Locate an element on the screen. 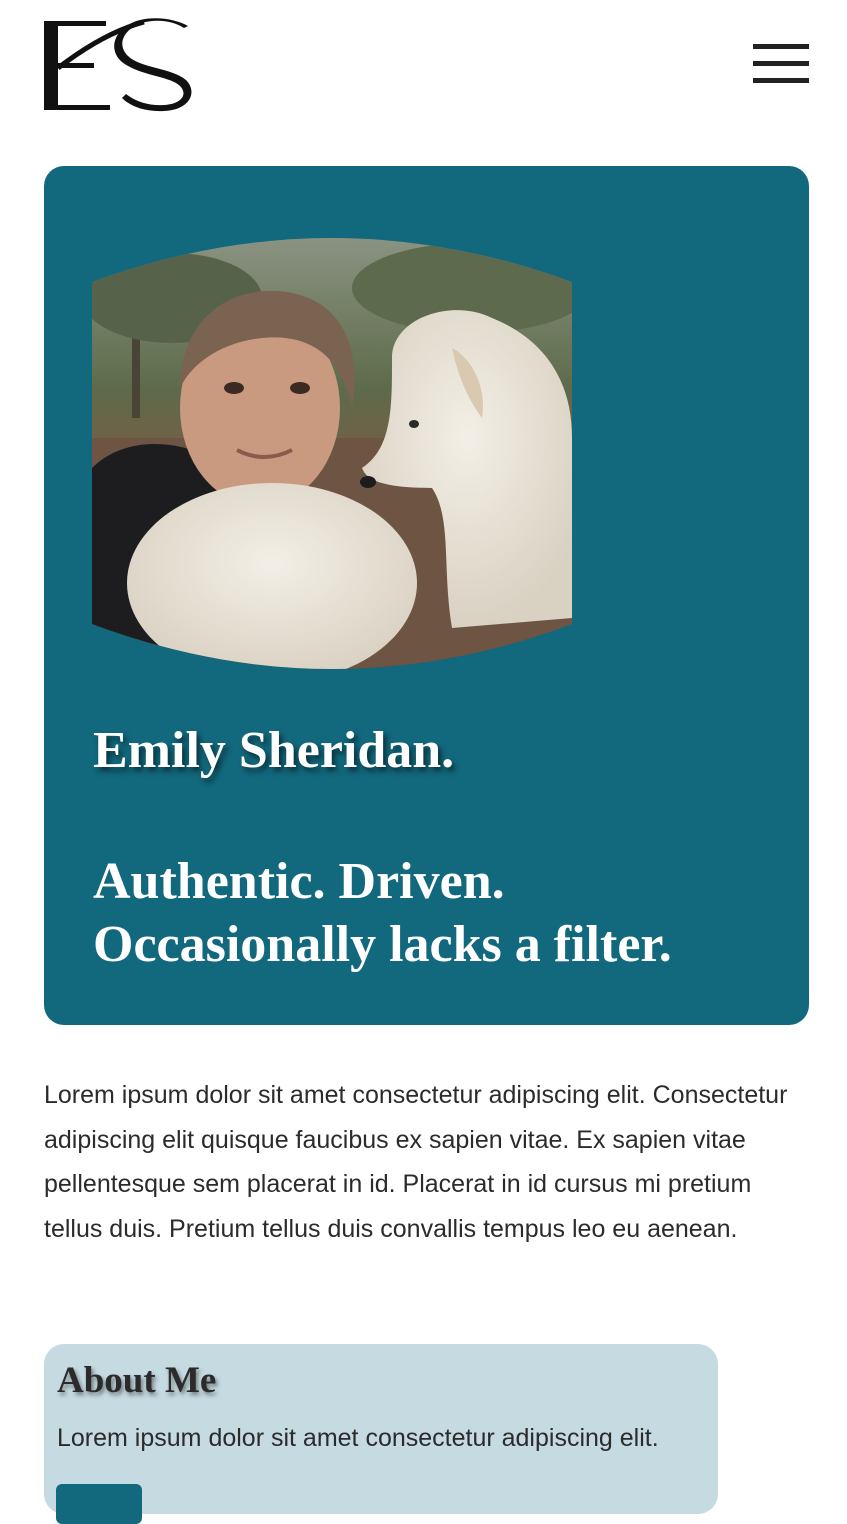  es-logo is located at coordinates (119, 65).